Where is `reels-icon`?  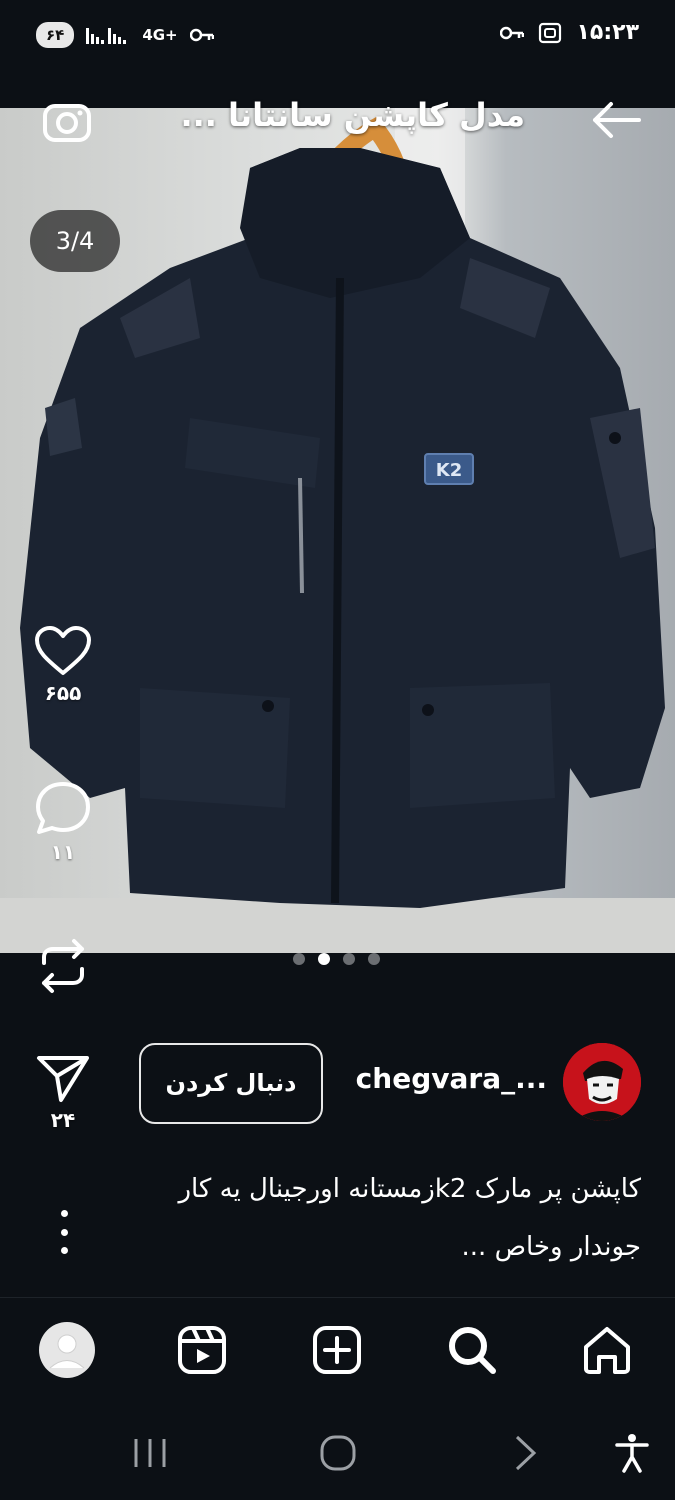
reels-icon is located at coordinates (202, 1350).